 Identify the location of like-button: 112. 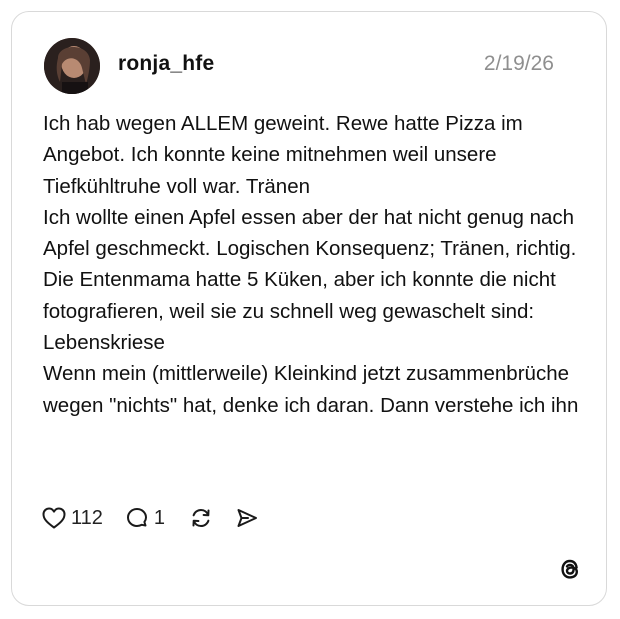
(72, 518).